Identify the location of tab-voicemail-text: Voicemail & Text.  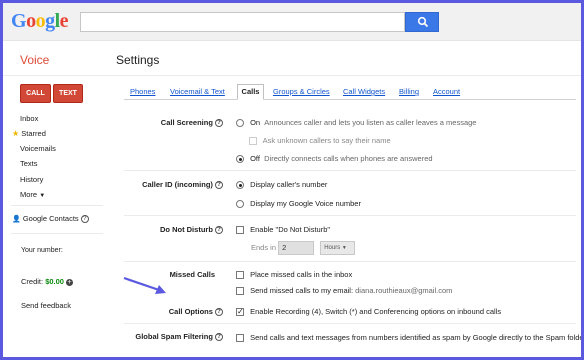
(197, 91).